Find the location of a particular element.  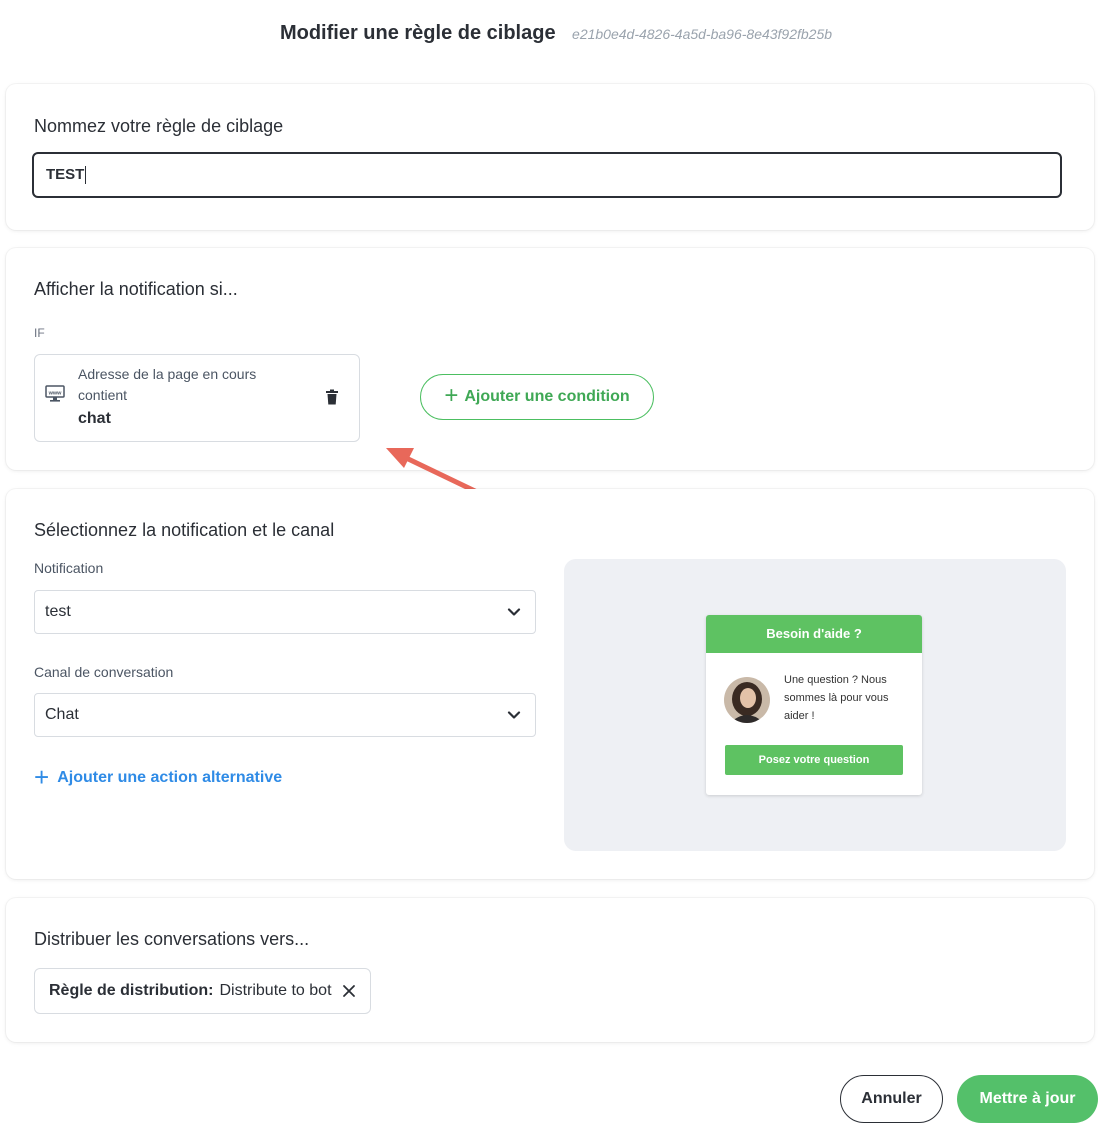

name-section-title: Nommez votre règle de ciblage is located at coordinates (159, 126).